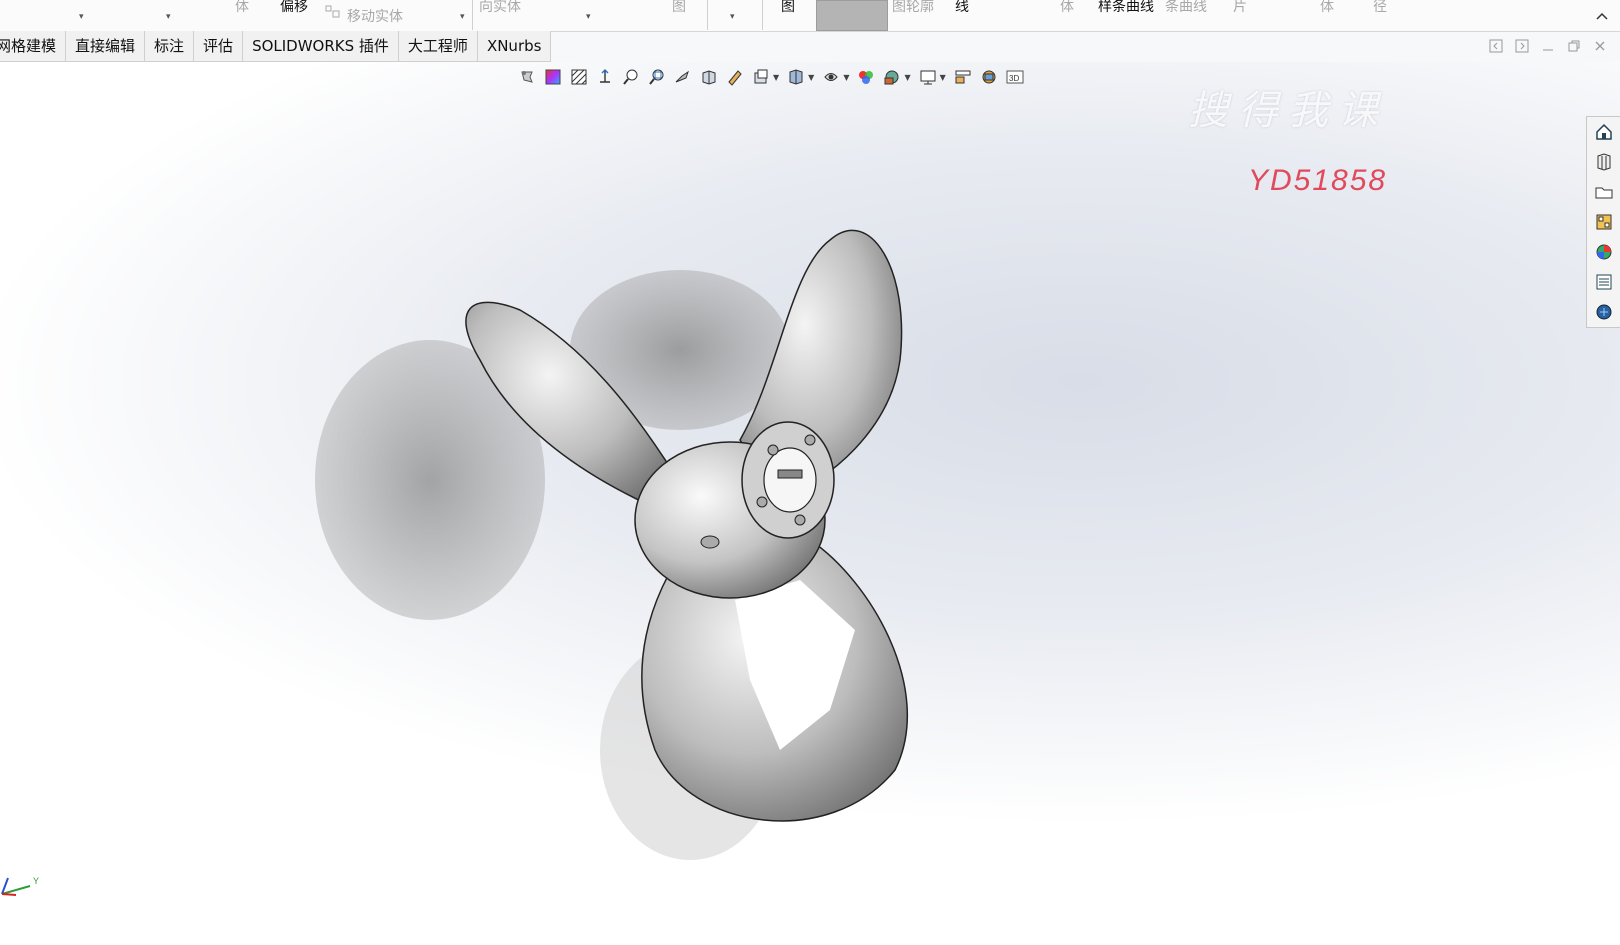 This screenshot has height=945, width=1620. What do you see at coordinates (16, 890) in the screenshot?
I see `triad-y-axis` at bounding box center [16, 890].